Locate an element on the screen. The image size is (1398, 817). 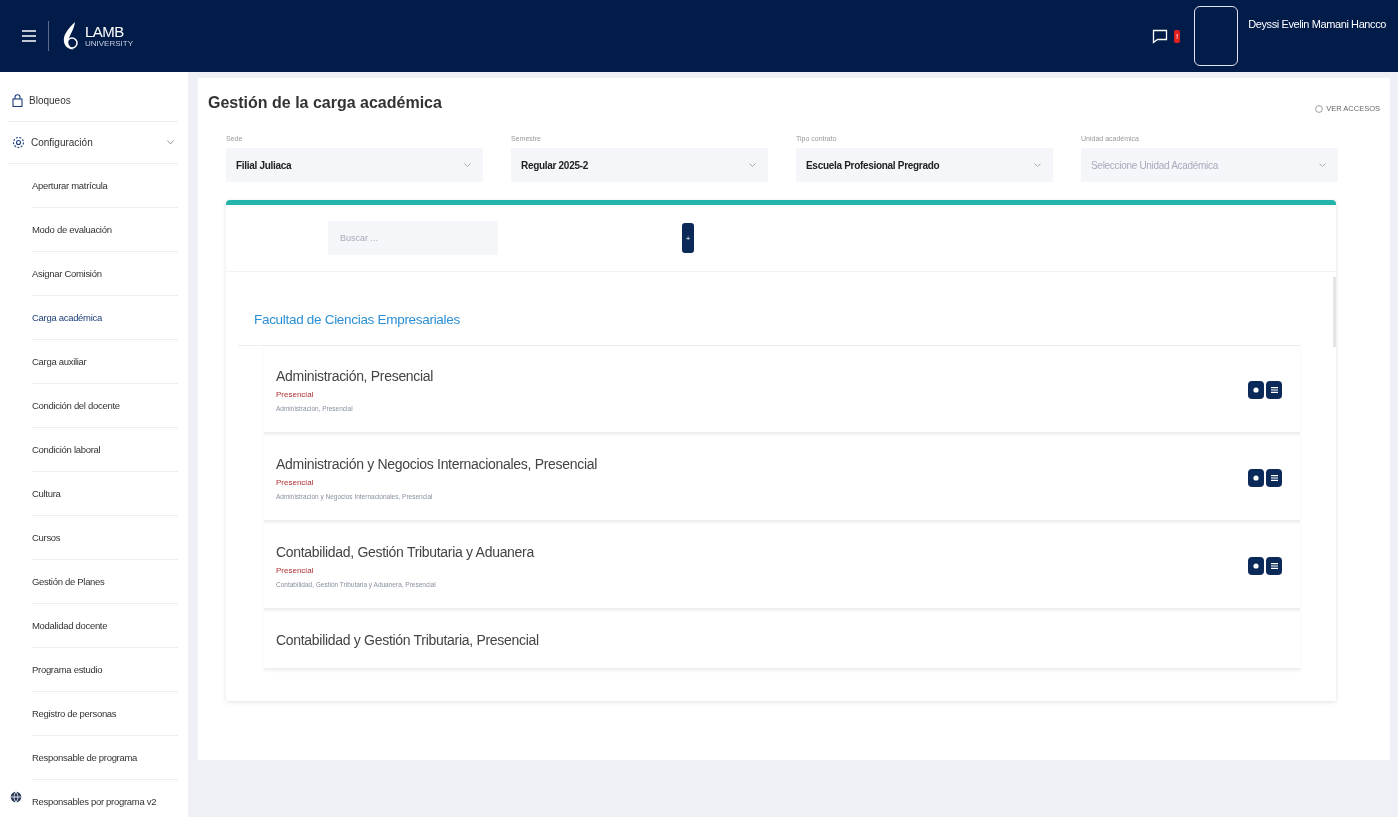
menu-icon is located at coordinates (29, 36).